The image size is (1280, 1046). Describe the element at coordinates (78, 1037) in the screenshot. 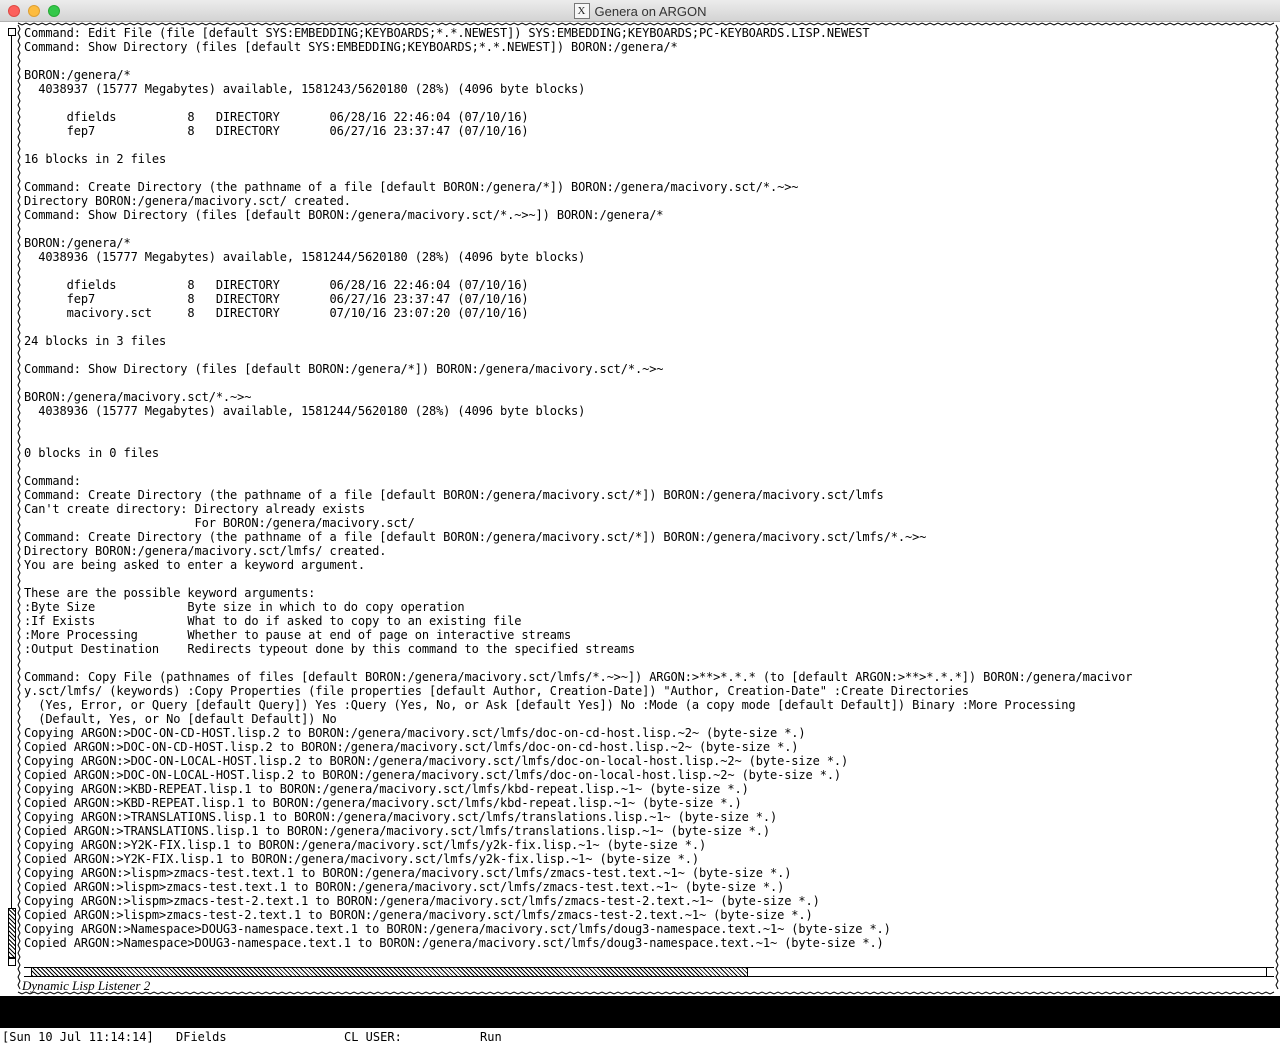

I see `status-datetime: [Sun 10 Jul 11:14:14]` at that location.